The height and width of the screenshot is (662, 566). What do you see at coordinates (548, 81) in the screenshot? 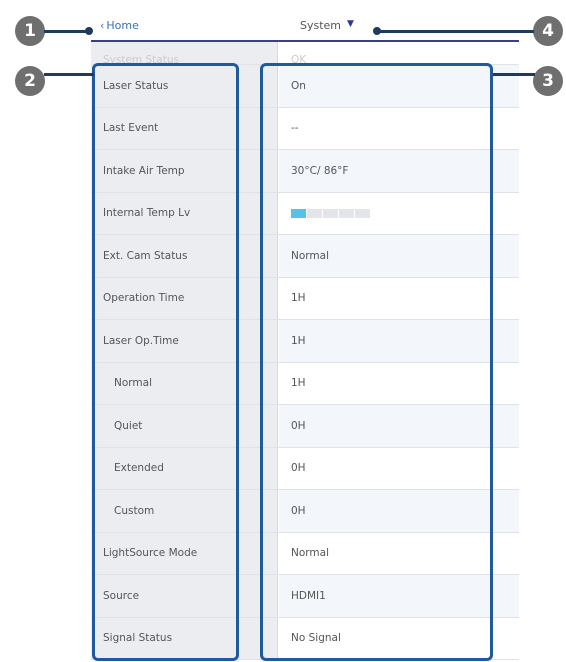
I see `callout-badge-3: 3` at bounding box center [548, 81].